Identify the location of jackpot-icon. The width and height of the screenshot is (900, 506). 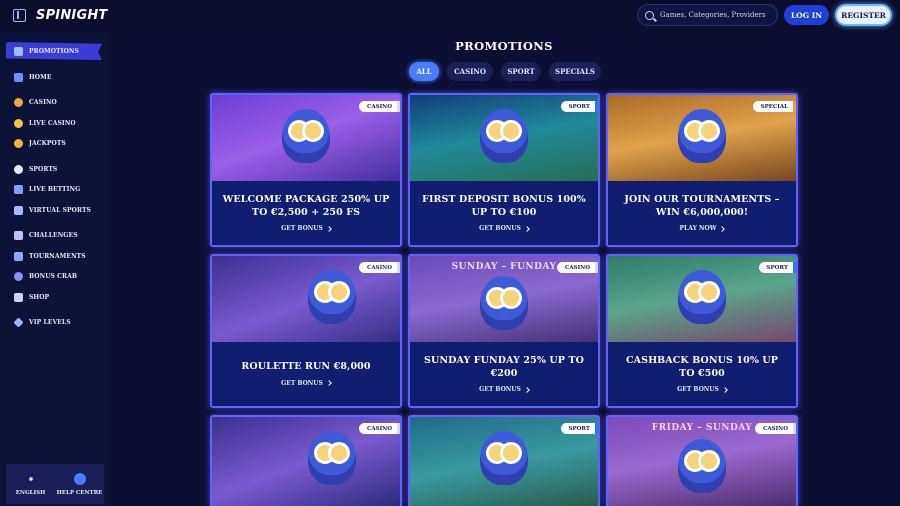
(18, 143).